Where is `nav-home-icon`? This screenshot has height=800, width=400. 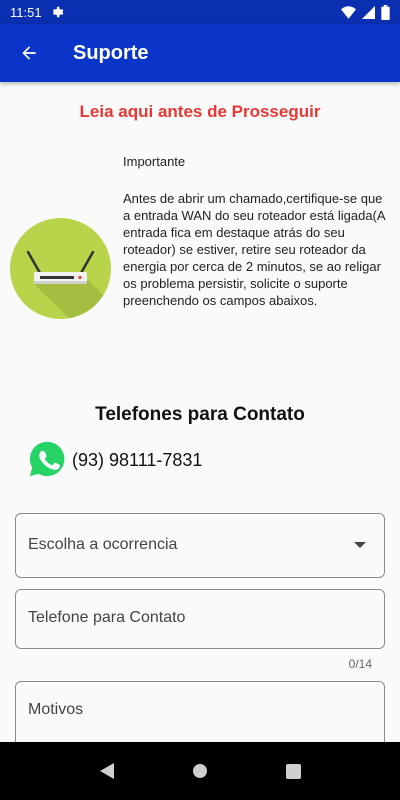
nav-home-icon is located at coordinates (200, 771).